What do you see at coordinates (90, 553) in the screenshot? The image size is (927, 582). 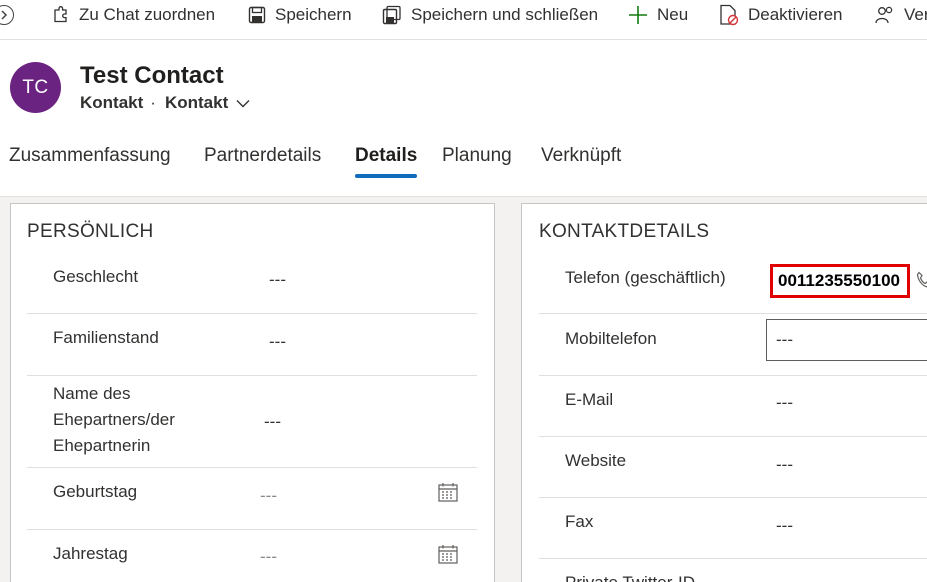 I see `field-label-anniversary: Jahrestag` at bounding box center [90, 553].